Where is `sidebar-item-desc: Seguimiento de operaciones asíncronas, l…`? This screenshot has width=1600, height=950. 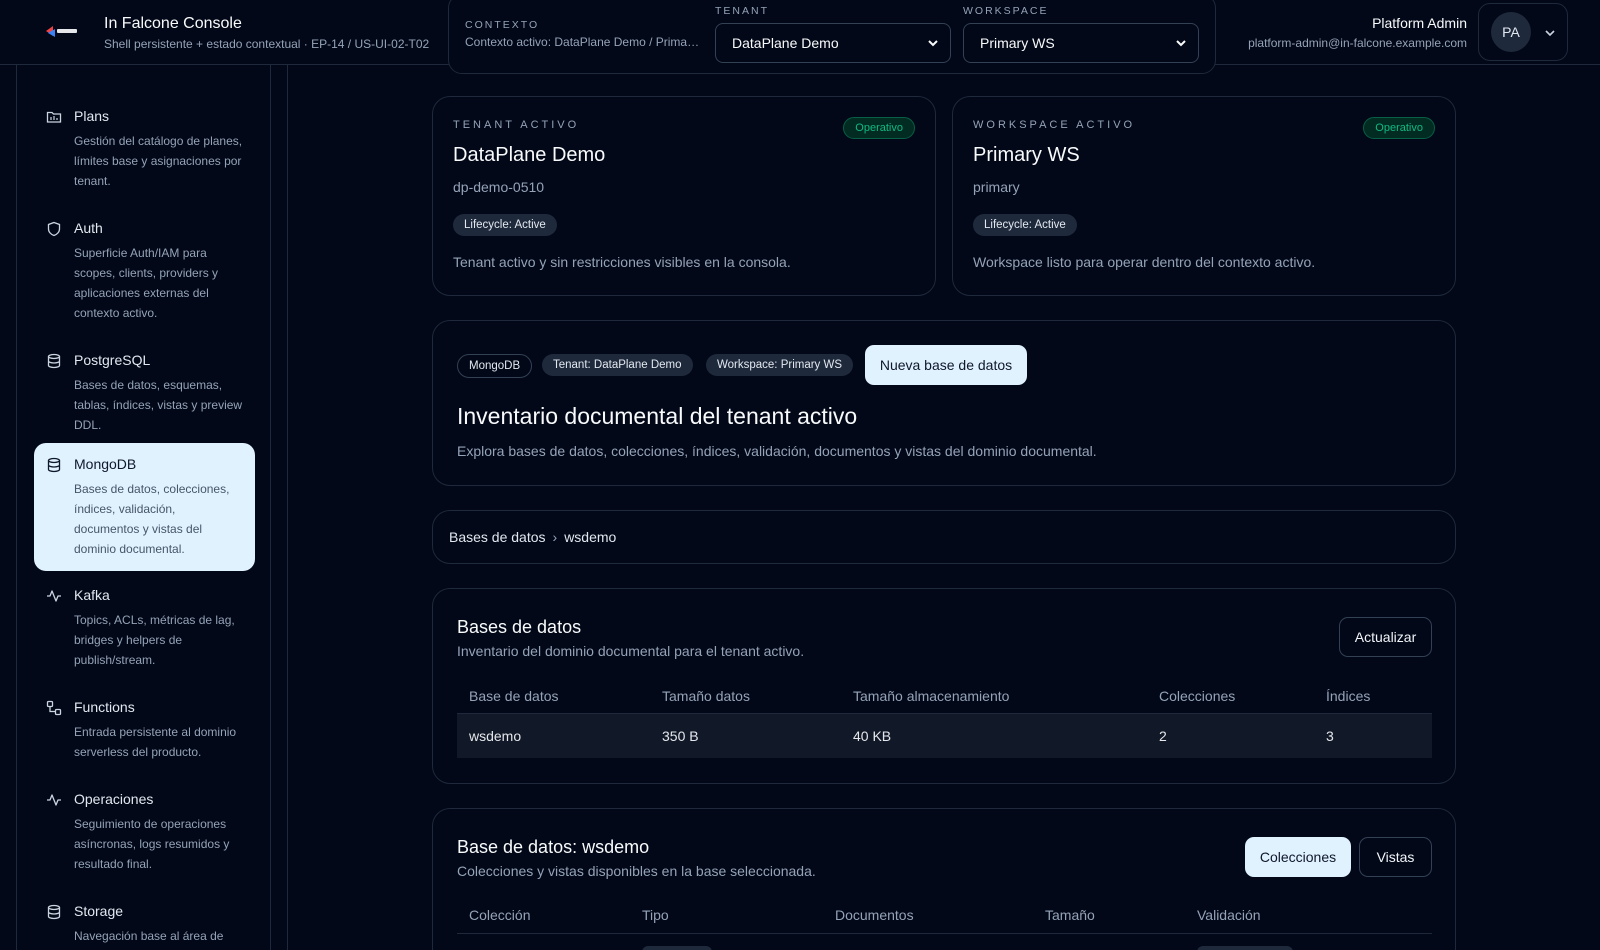
sidebar-item-desc: Seguimiento de operaciones asíncronas, l… is located at coordinates (152, 844).